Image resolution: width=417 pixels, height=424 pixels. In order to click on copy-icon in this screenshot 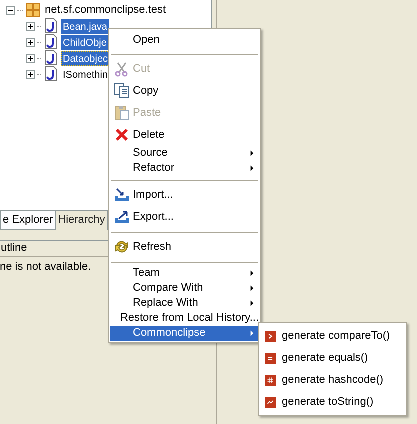, I will do `click(122, 91)`.